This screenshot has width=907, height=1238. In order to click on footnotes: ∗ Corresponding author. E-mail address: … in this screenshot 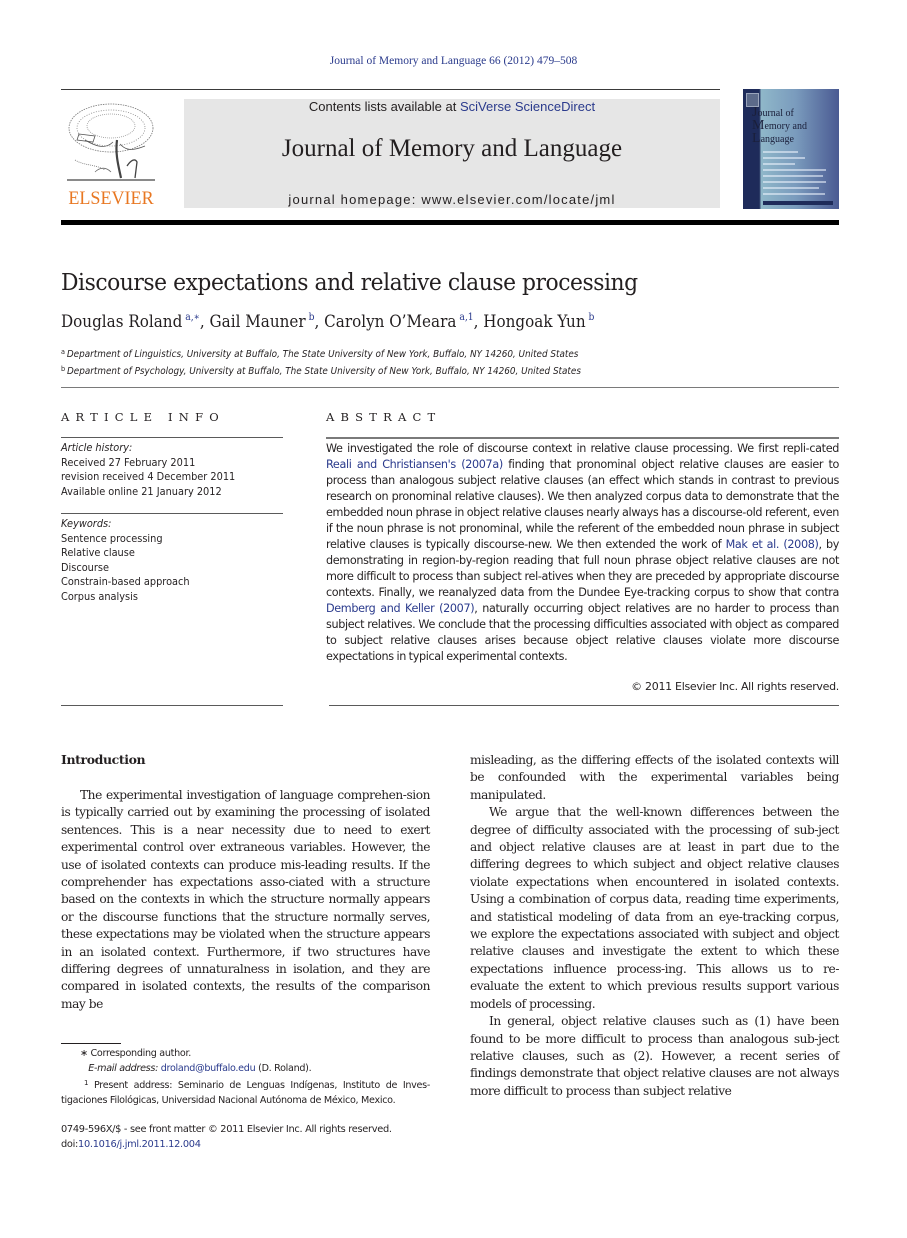, I will do `click(245, 1077)`.